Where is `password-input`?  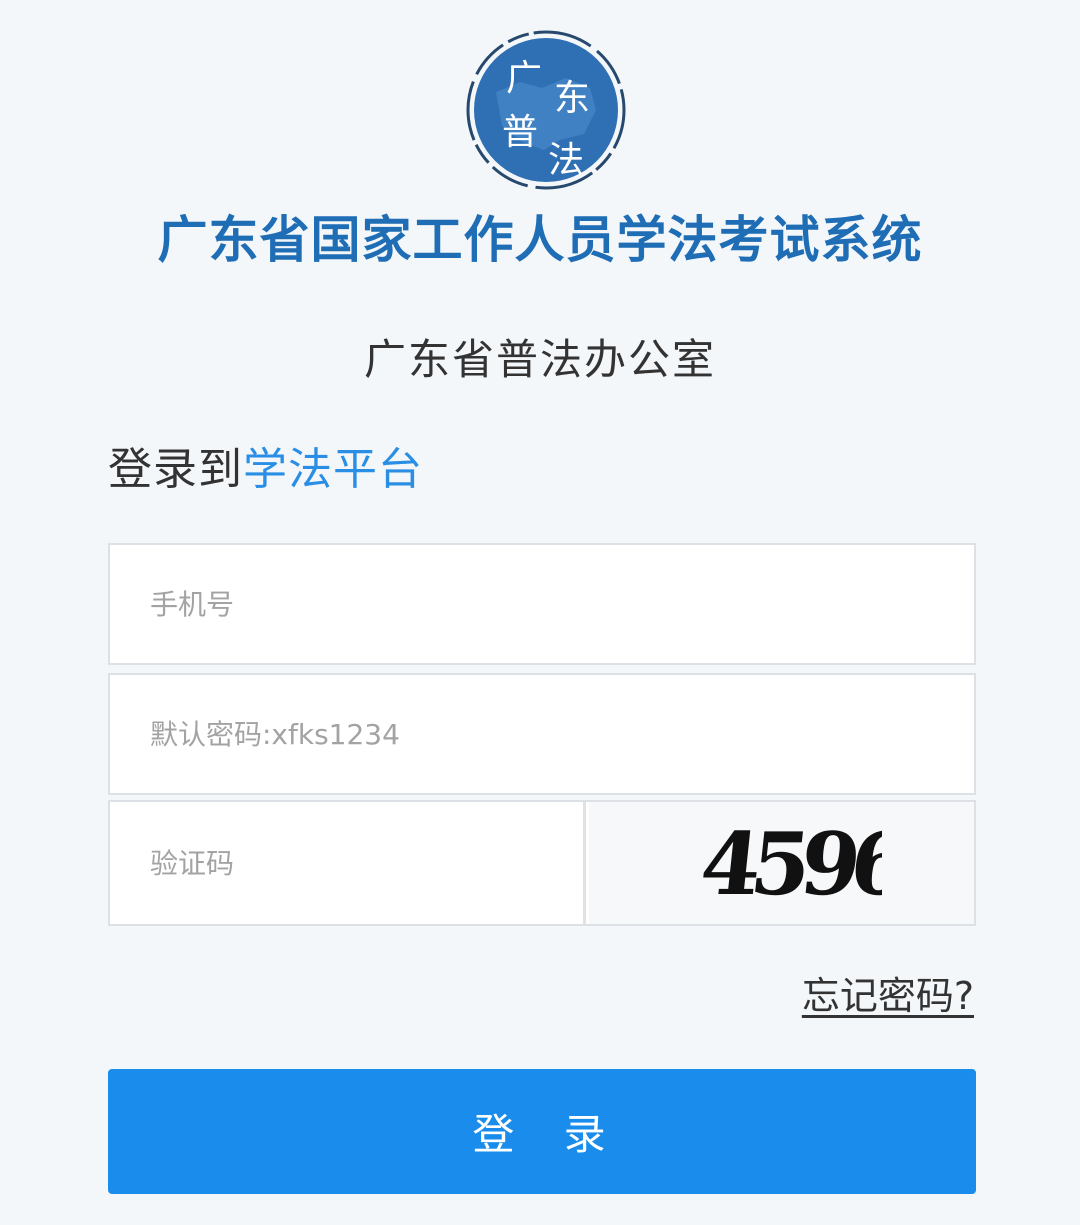
password-input is located at coordinates (542, 734).